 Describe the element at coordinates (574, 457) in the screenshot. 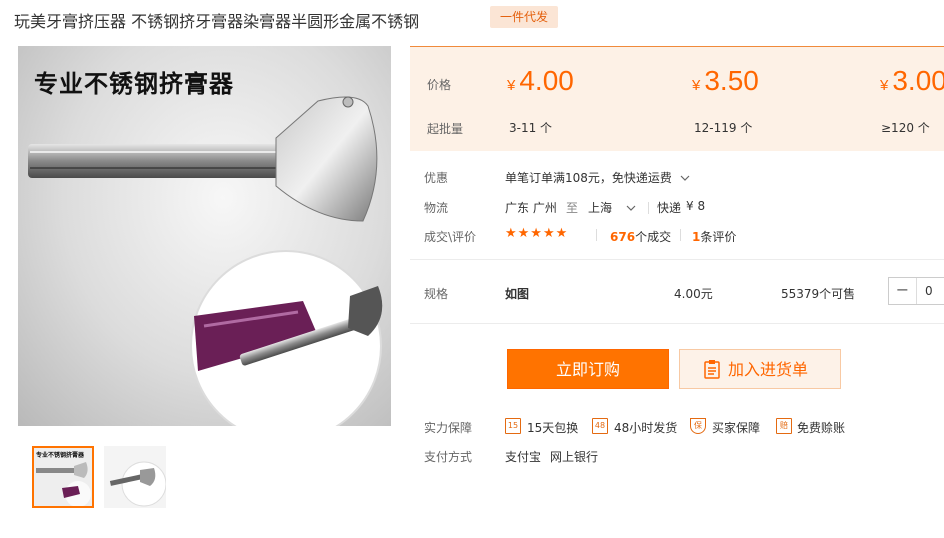

I see `payment-online-bank: 网上银行` at that location.